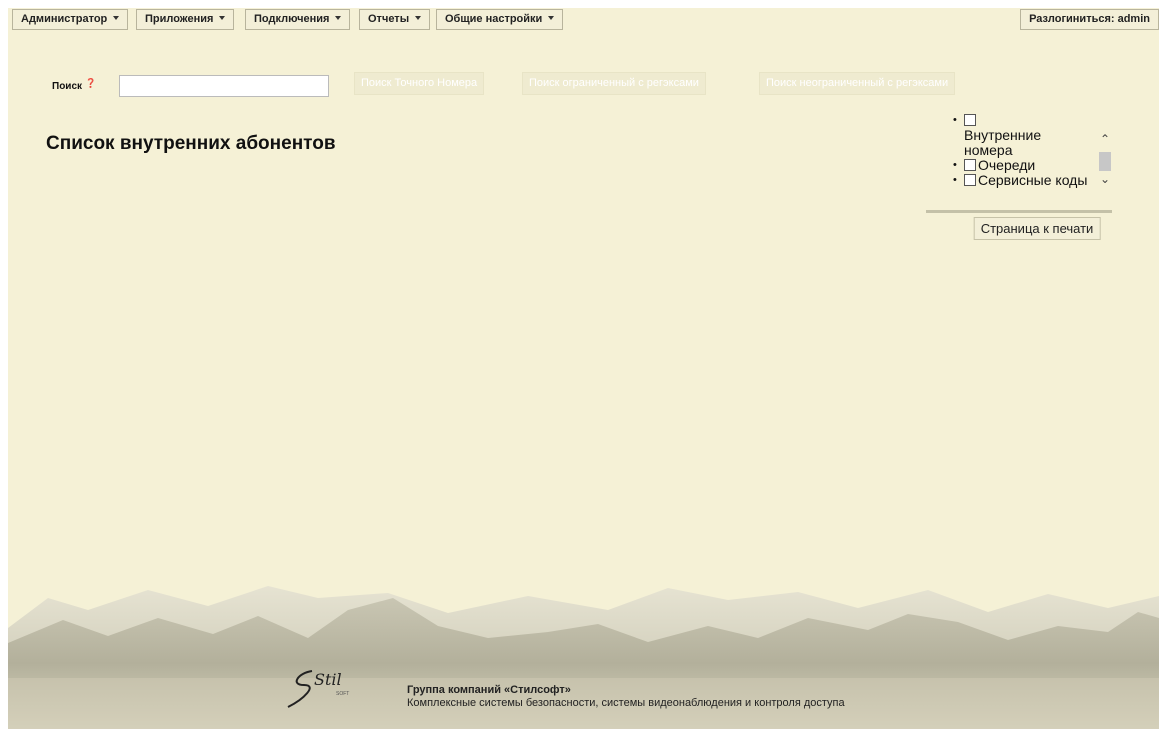  Describe the element at coordinates (489, 690) in the screenshot. I see `company-name: Группа компаний «Стилсофт»` at that location.